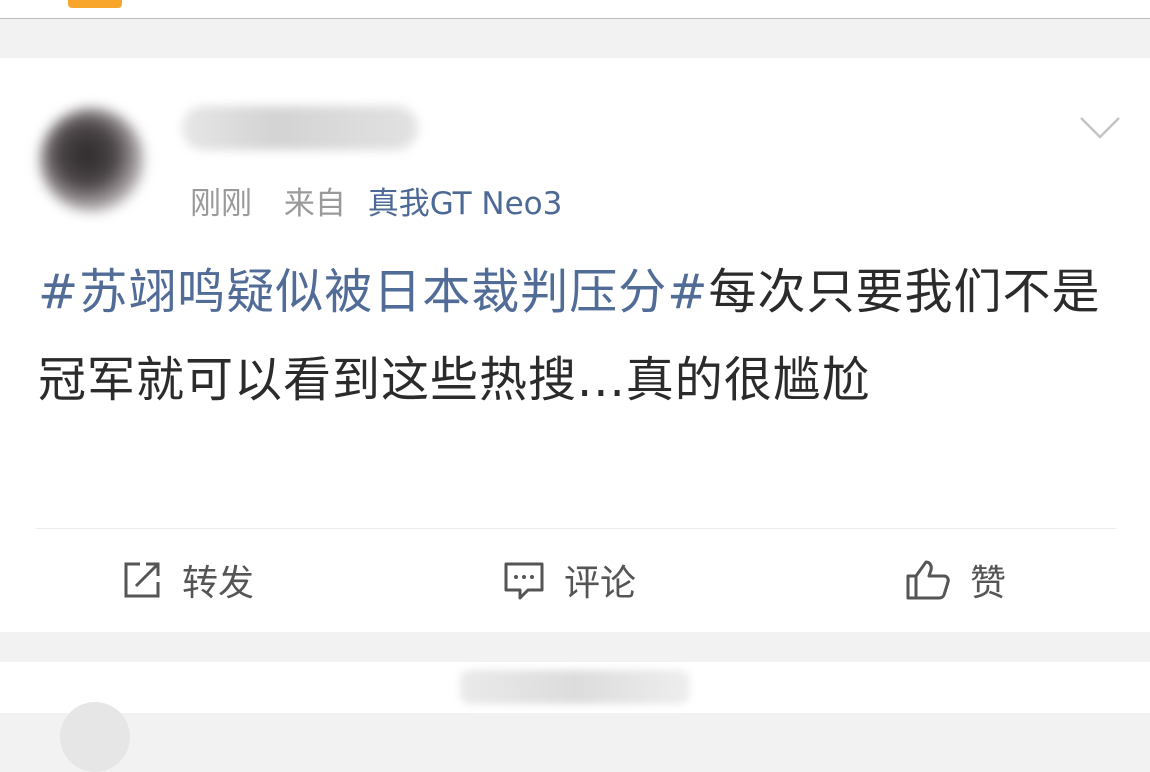 The width and height of the screenshot is (1150, 772). I want to click on repost-button: 转发, so click(187, 580).